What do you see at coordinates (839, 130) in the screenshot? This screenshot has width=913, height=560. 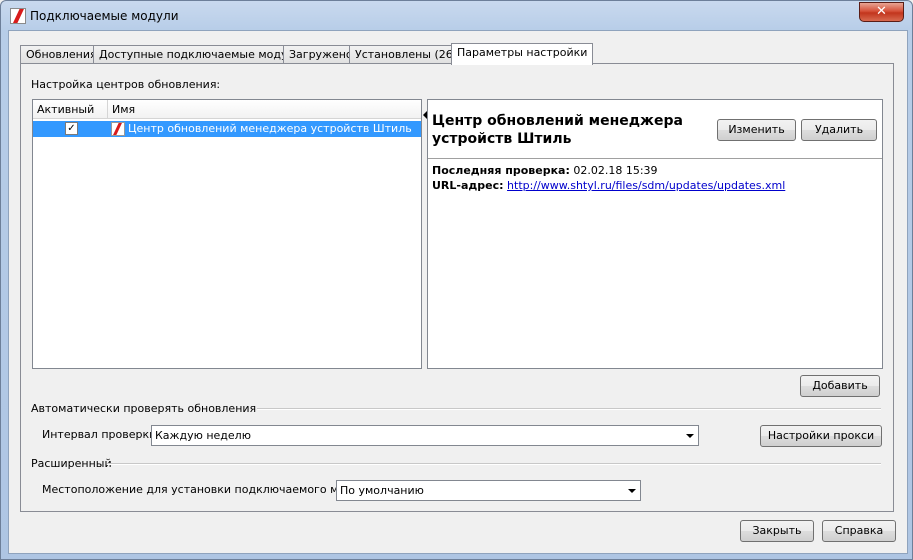 I see `delete-button: Удалить` at bounding box center [839, 130].